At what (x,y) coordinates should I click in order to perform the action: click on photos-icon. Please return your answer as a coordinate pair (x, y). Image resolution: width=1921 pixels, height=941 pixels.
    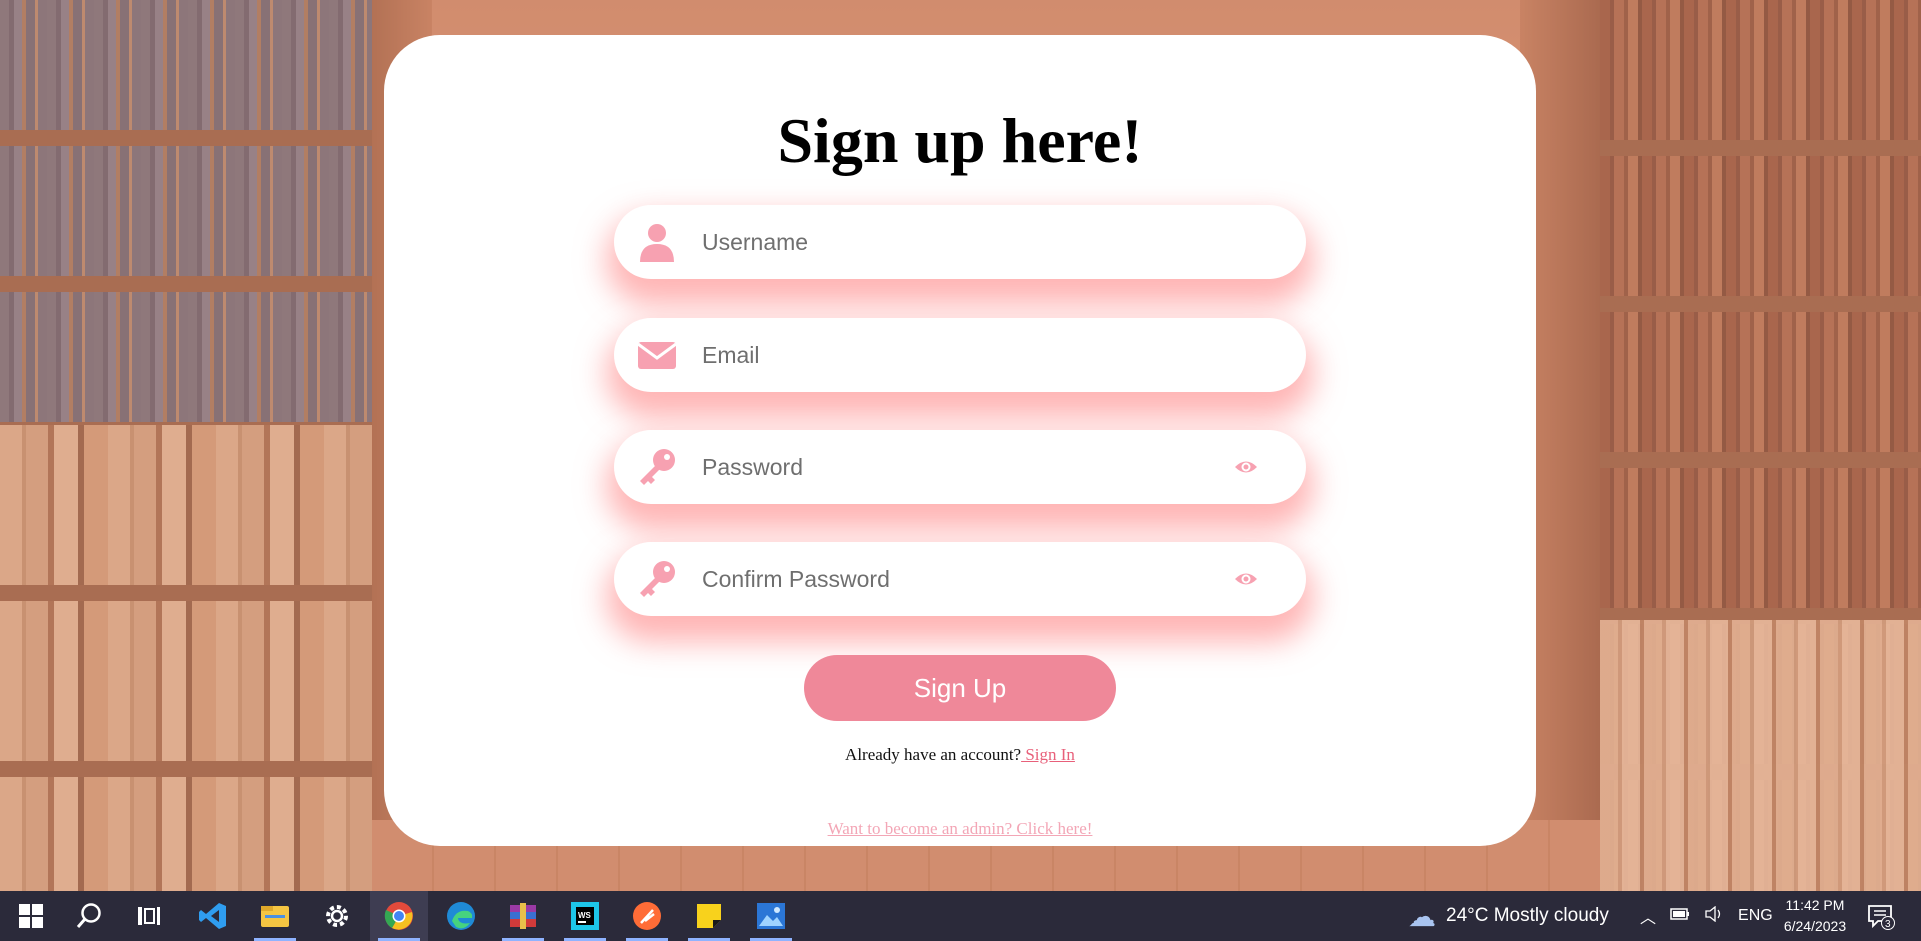
    Looking at the image, I should click on (771, 916).